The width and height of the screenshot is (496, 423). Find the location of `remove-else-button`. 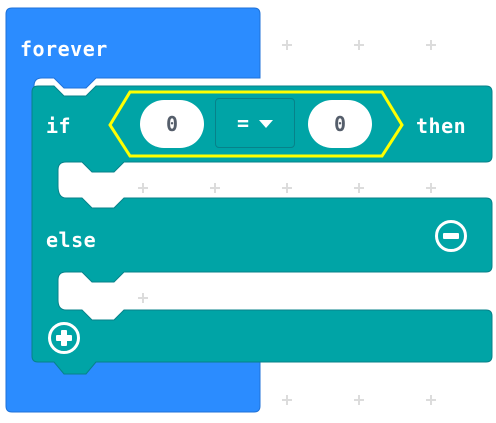

remove-else-button is located at coordinates (451, 236).